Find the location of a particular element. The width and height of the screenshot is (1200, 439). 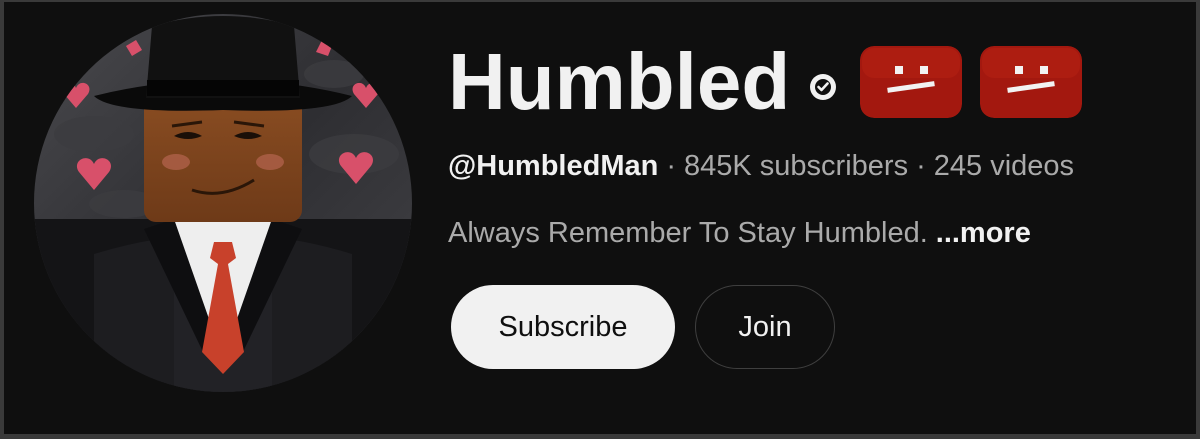

join-button: Join is located at coordinates (765, 327).